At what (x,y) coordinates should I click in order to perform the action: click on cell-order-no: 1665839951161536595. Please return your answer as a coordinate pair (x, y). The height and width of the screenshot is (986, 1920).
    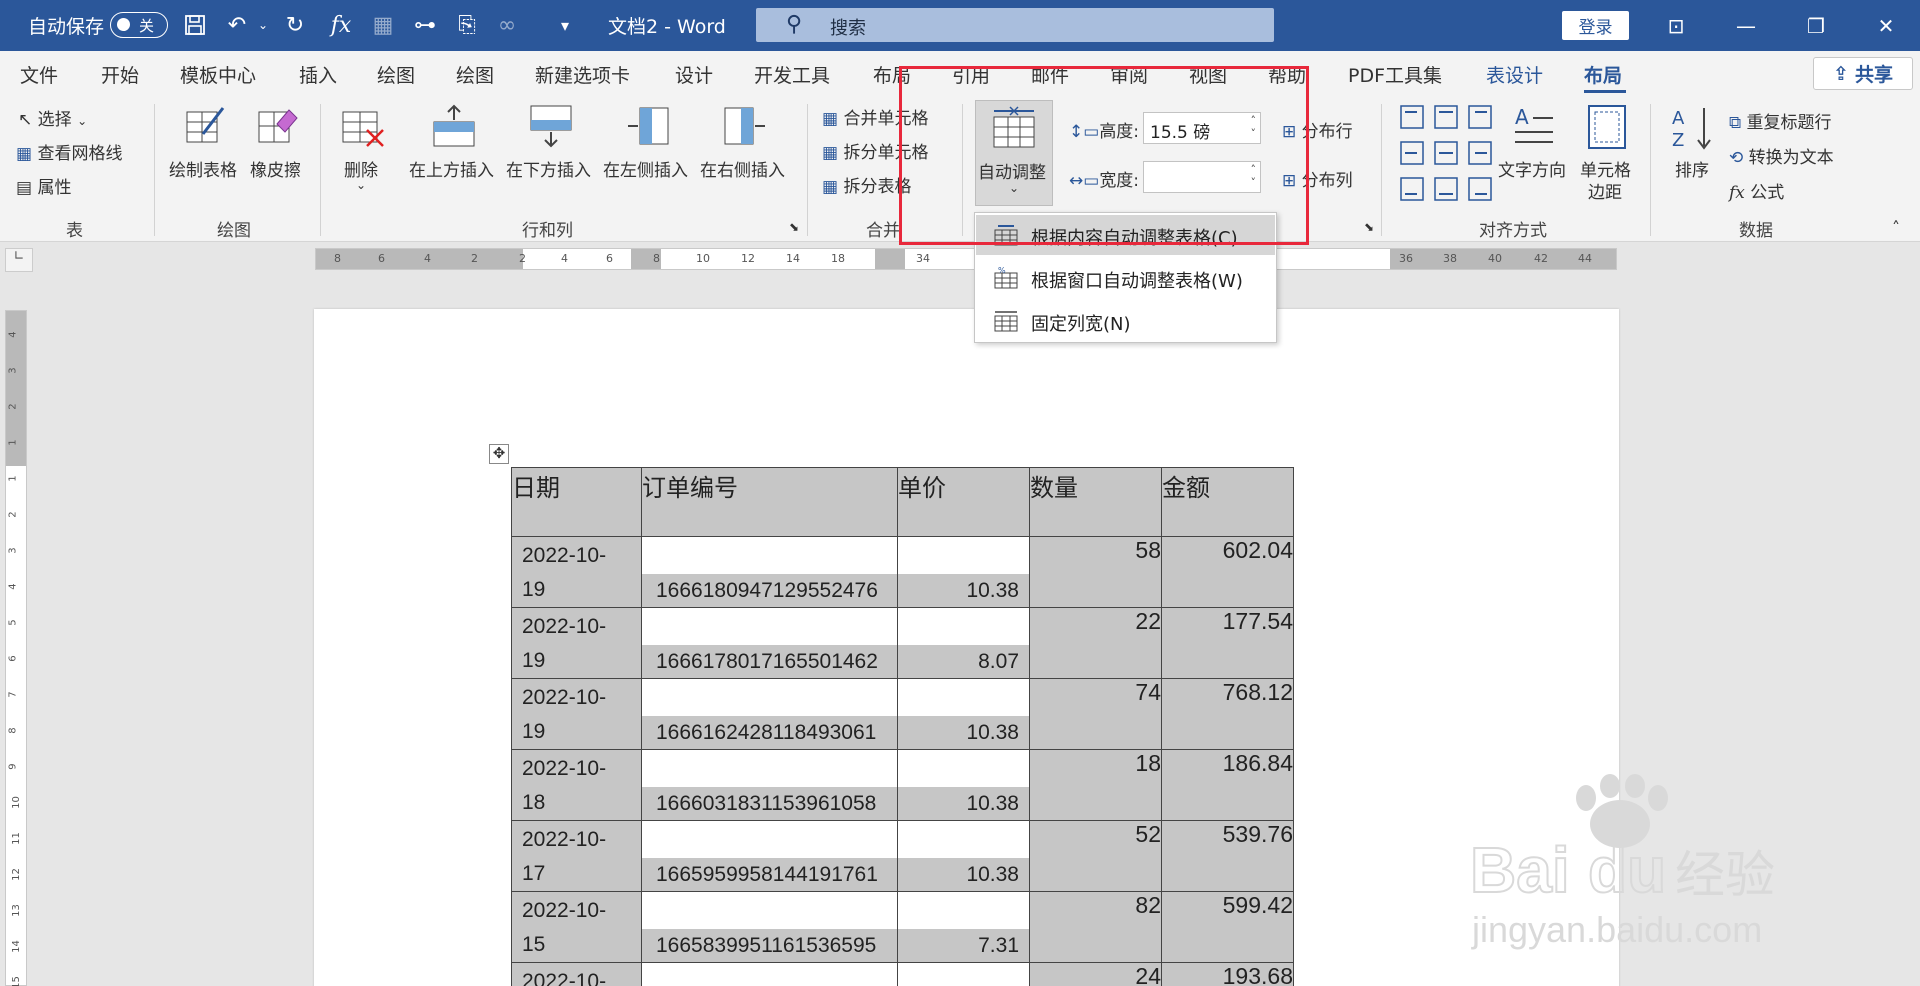
    Looking at the image, I should click on (769, 927).